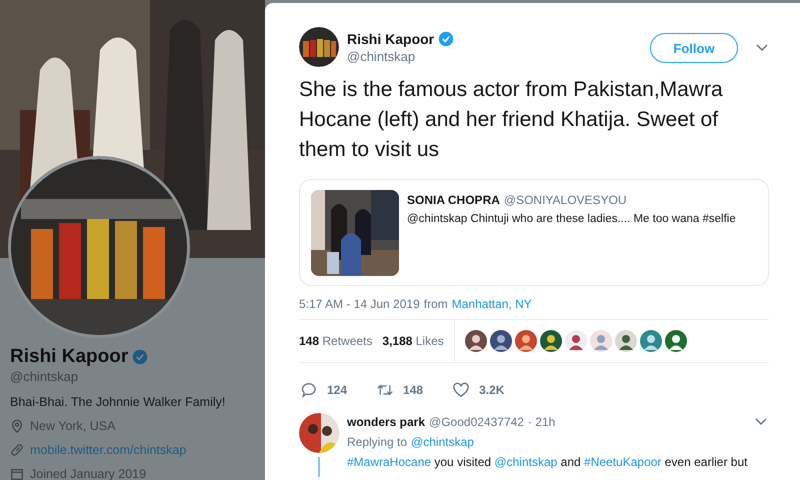 Image resolution: width=800 pixels, height=480 pixels. What do you see at coordinates (386, 422) in the screenshot?
I see `reply-author-name: wonders park` at bounding box center [386, 422].